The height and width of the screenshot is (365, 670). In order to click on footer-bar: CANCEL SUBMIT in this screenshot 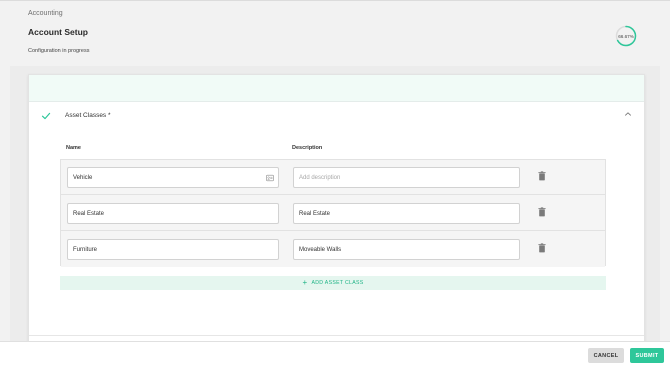, I will do `click(335, 353)`.